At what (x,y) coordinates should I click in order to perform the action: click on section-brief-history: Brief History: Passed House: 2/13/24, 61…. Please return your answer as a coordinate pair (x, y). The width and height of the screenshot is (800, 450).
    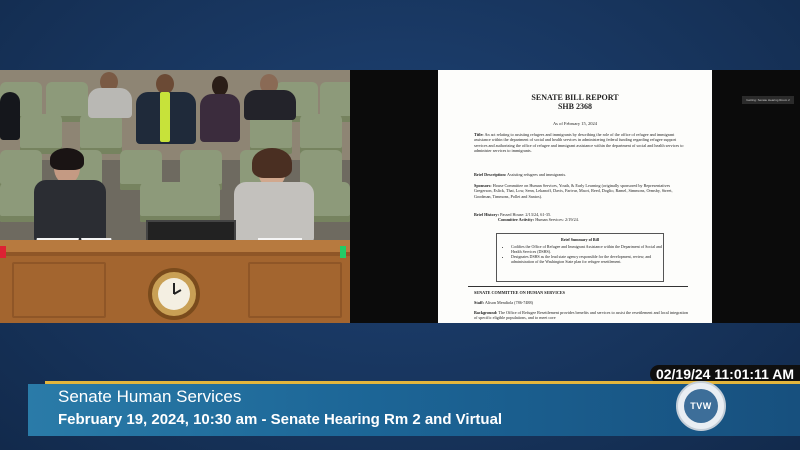
    Looking at the image, I should click on (526, 217).